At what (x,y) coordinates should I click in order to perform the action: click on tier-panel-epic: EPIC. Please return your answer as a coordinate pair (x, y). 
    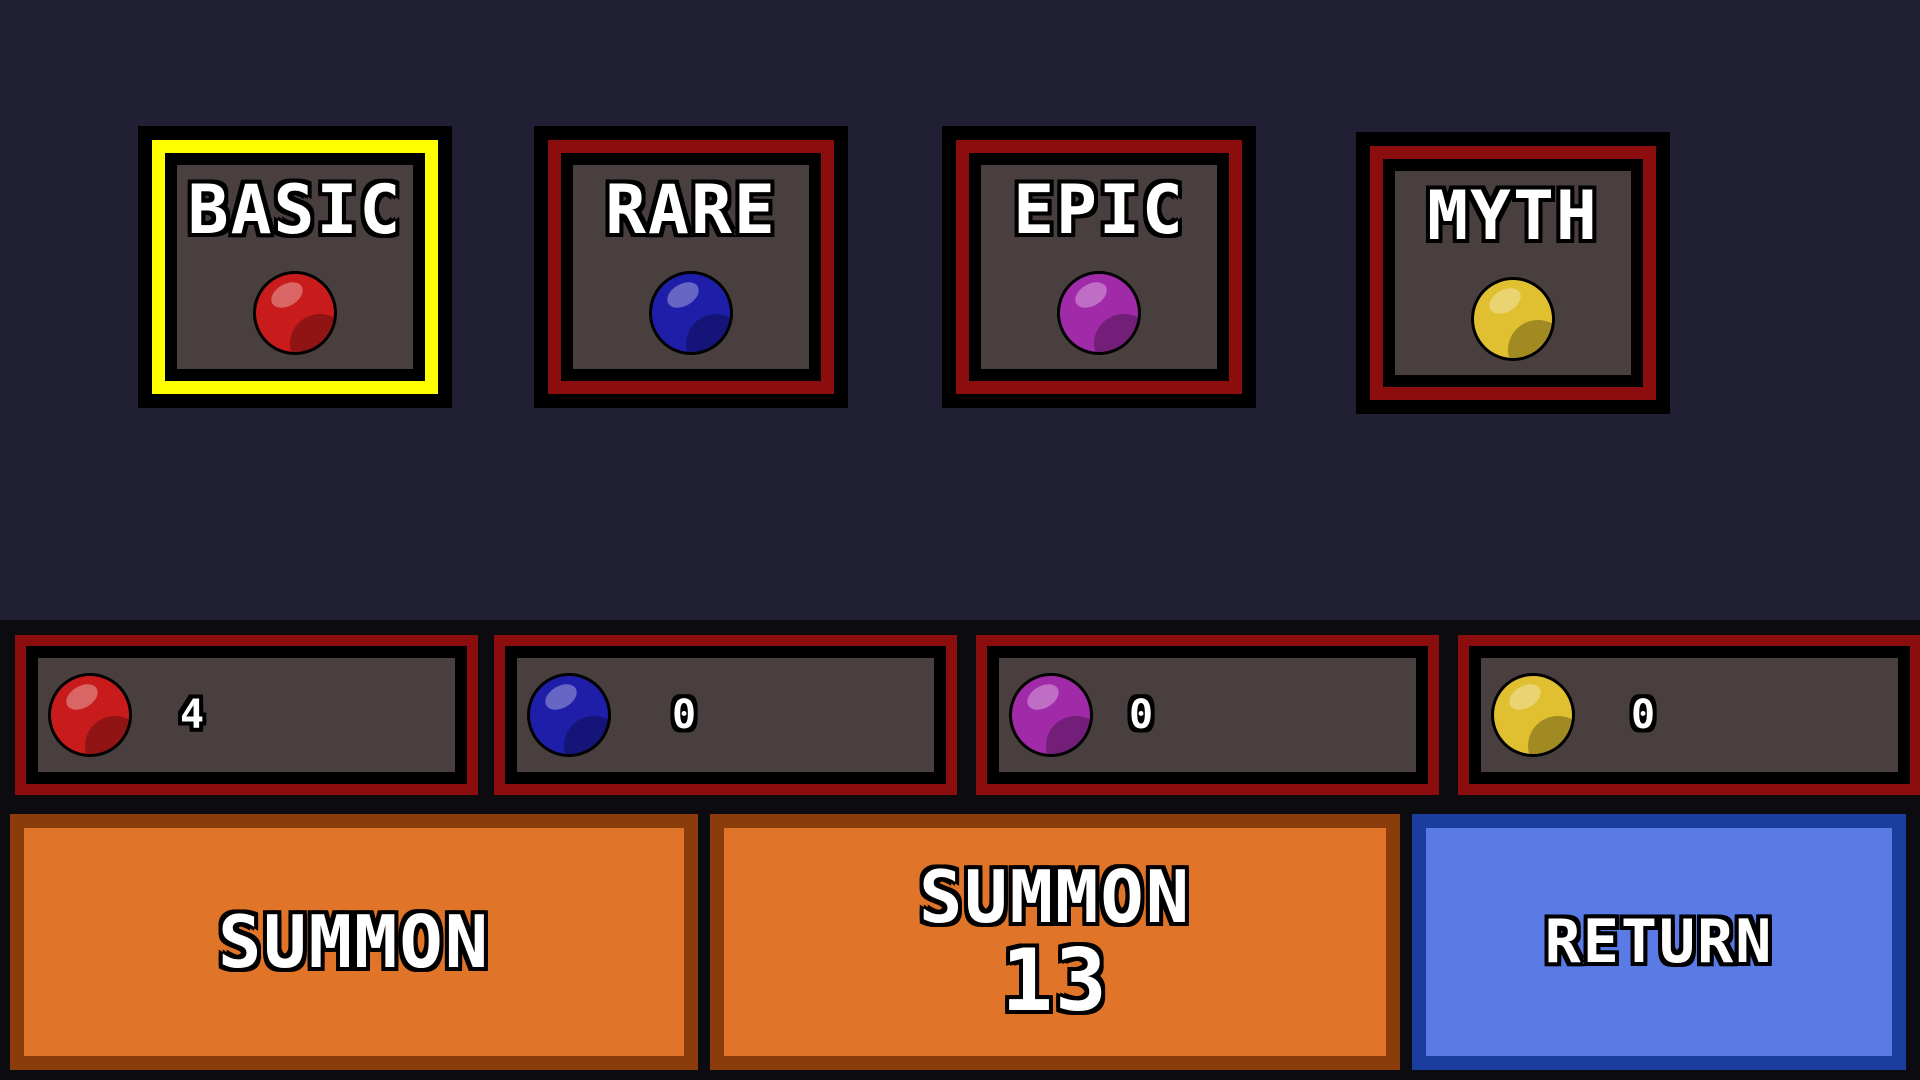
    Looking at the image, I should click on (1099, 267).